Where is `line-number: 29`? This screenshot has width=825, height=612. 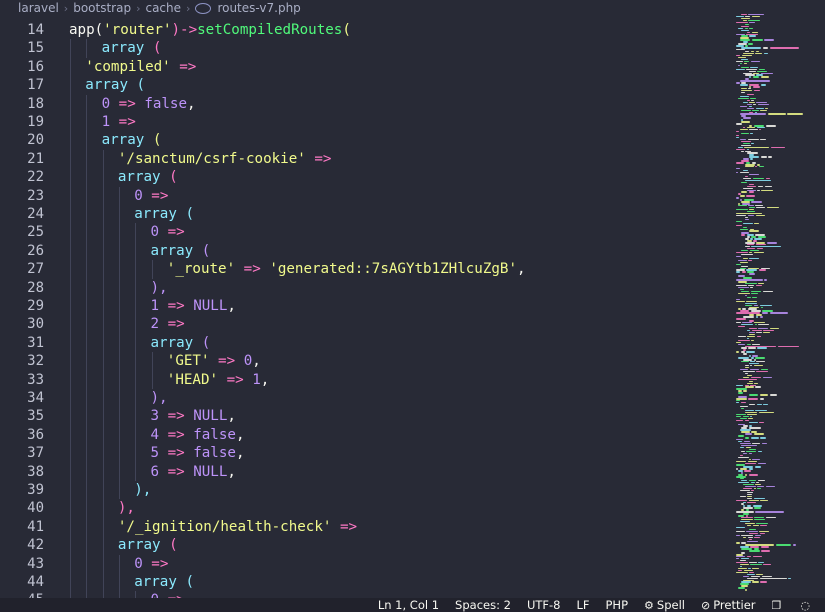 line-number: 29 is located at coordinates (35, 306).